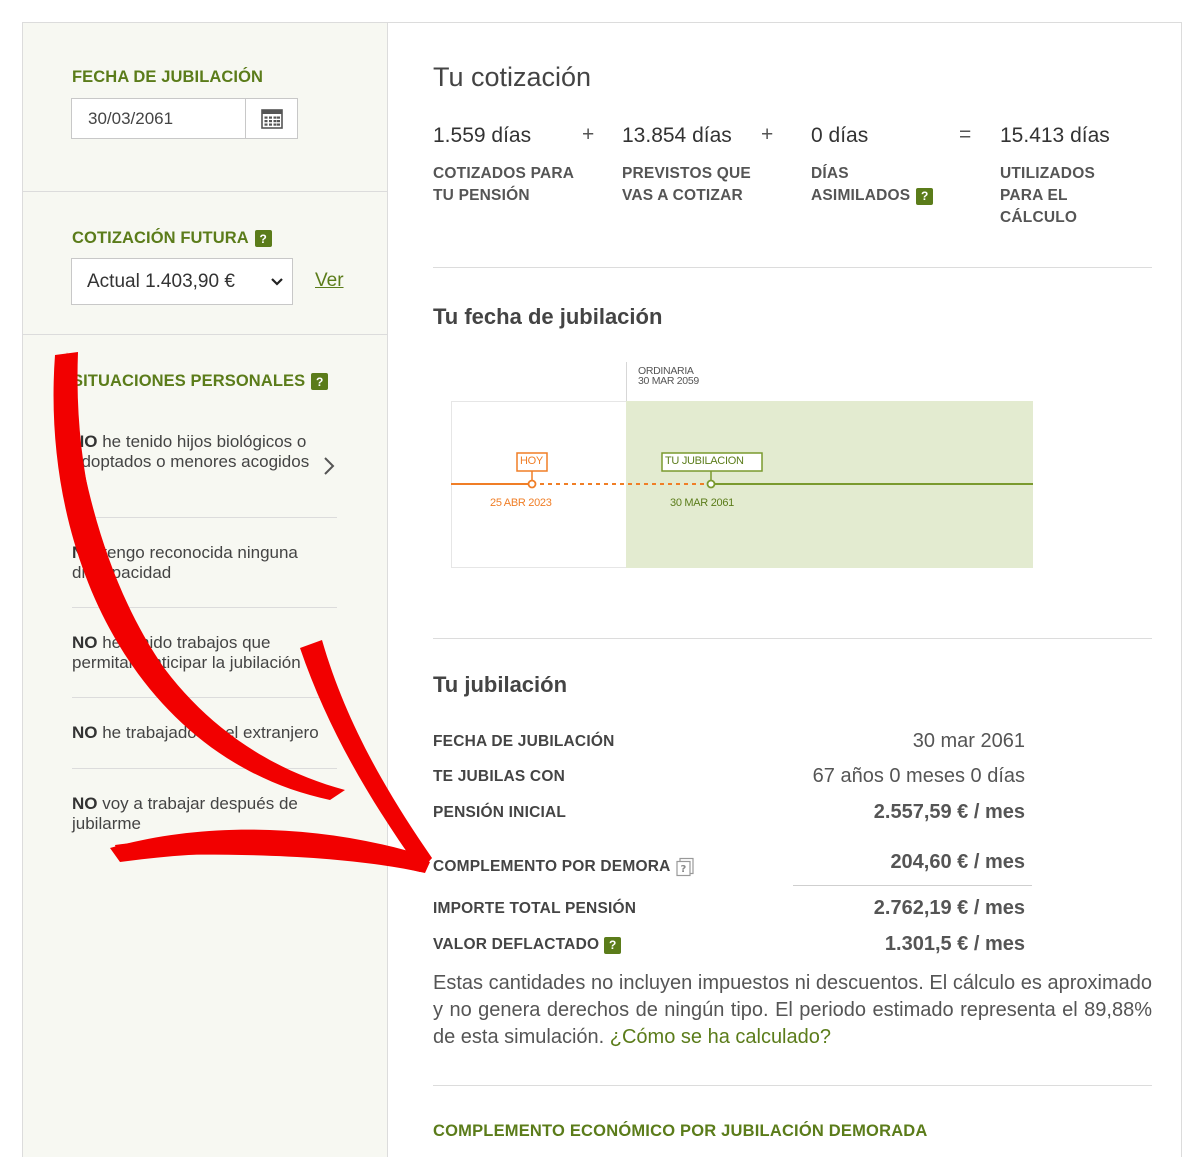 The height and width of the screenshot is (1157, 1200). I want to click on timeline-svg, so click(742, 470).